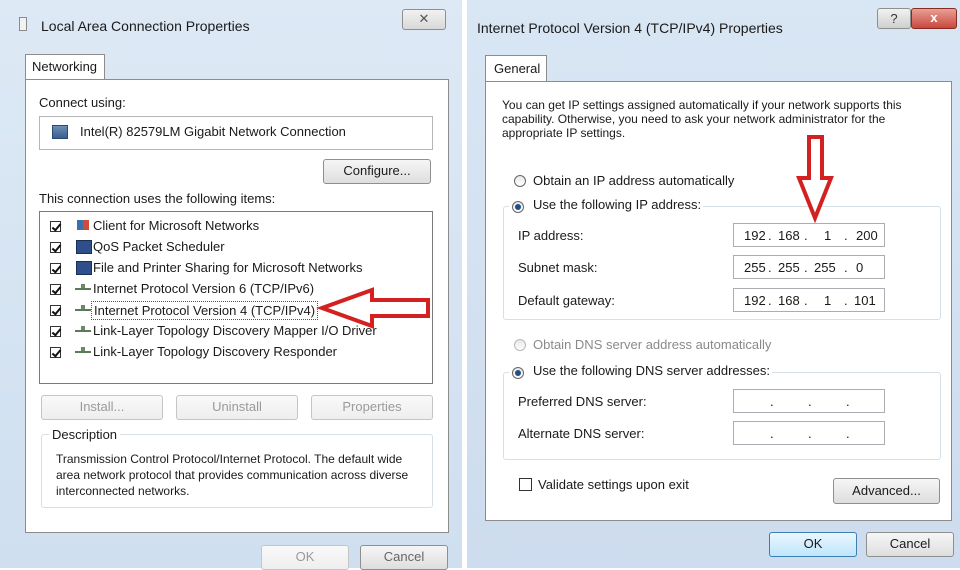  I want to click on annotation-arrow-down-icon, so click(815, 179).